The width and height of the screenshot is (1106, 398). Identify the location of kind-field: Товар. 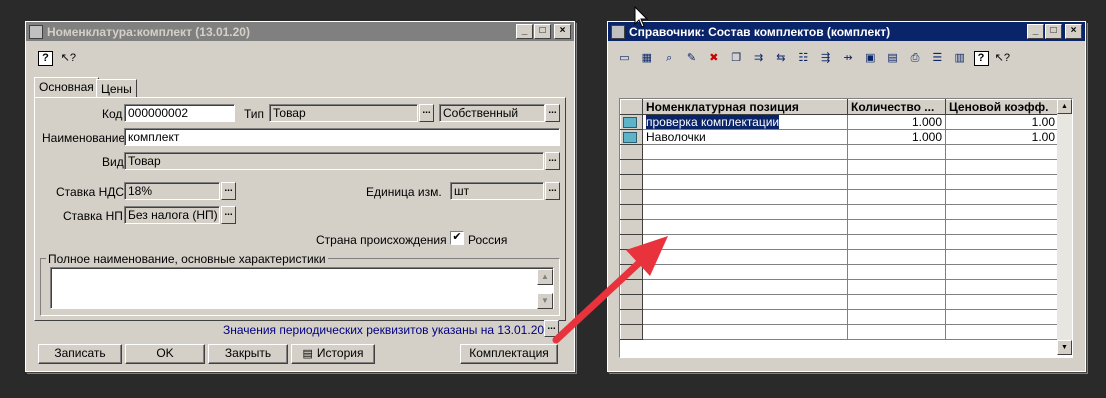
(334, 161).